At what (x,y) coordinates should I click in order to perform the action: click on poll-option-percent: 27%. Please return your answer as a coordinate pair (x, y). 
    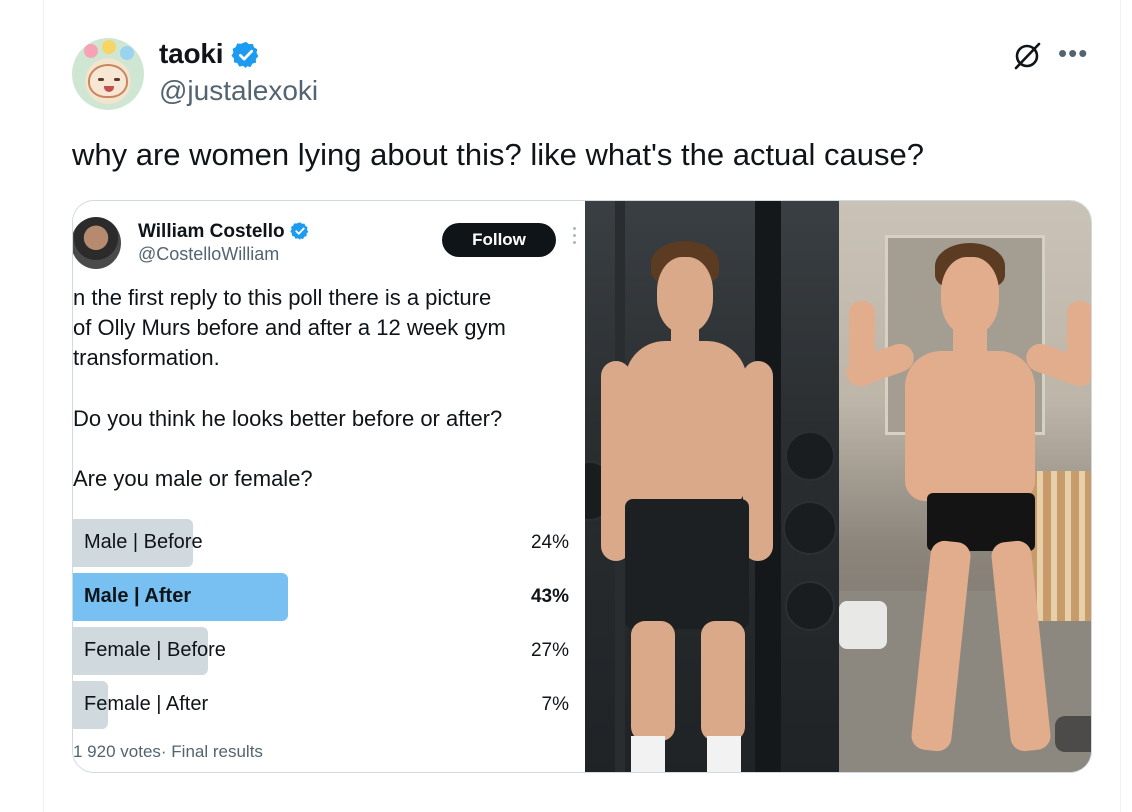
    Looking at the image, I should click on (549, 650).